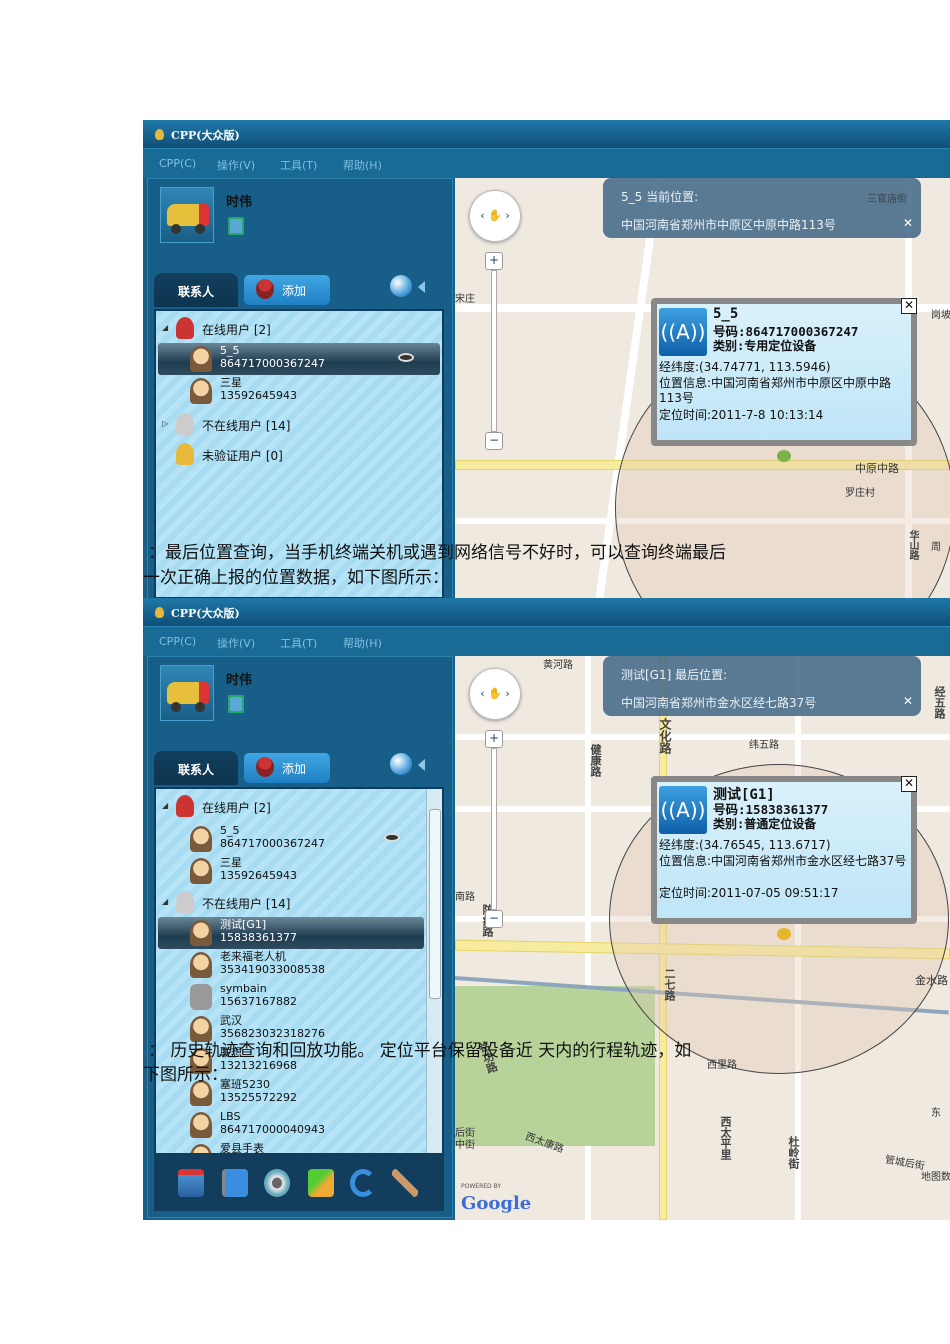 The height and width of the screenshot is (1344, 950). I want to click on scrollbar, so click(434, 971).